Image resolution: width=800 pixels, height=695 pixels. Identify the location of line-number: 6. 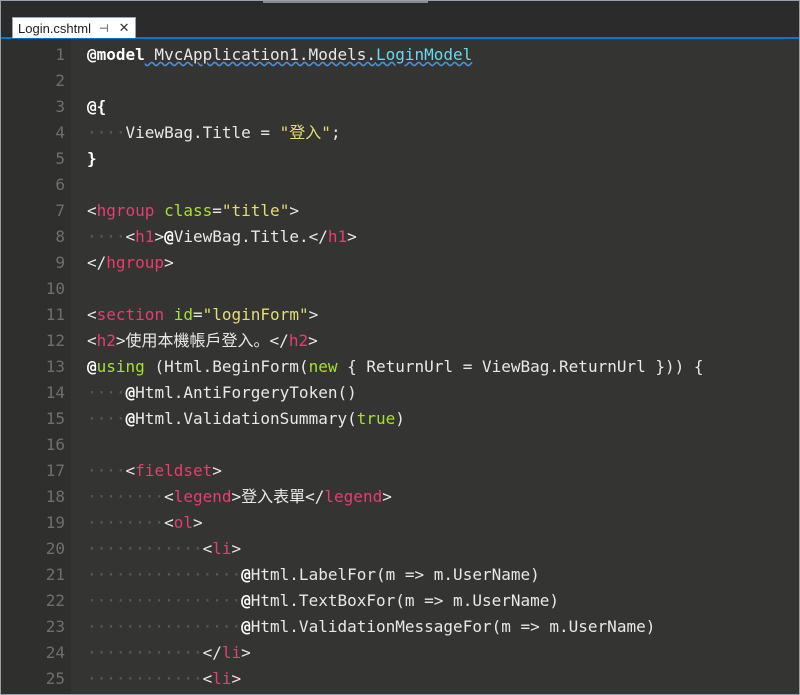
(60, 184).